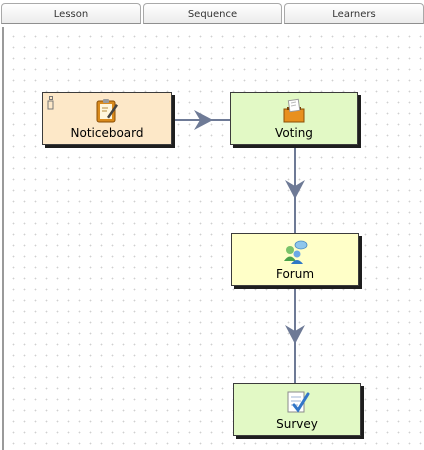 The width and height of the screenshot is (424, 450). I want to click on tab-sequence: Sequence, so click(212, 13).